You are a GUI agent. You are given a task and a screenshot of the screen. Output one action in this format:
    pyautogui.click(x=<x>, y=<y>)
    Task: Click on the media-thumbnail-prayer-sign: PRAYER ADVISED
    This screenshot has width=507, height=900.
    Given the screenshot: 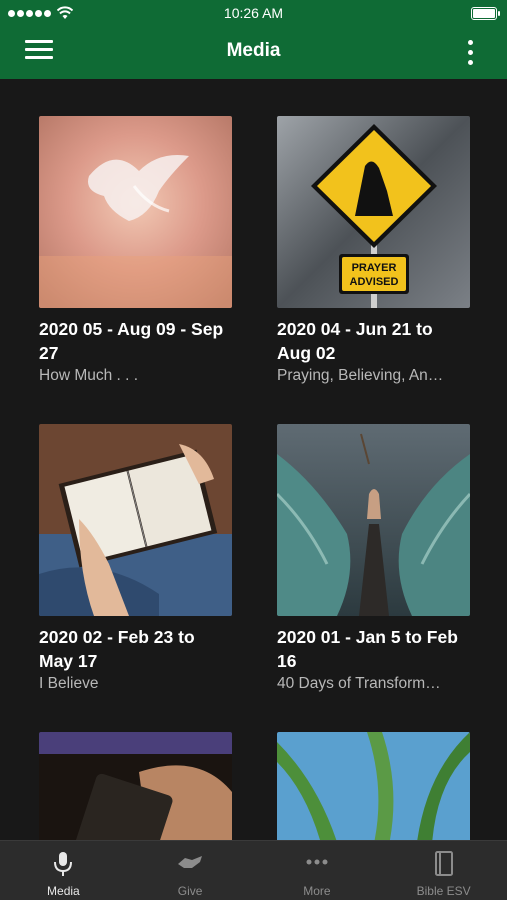 What is the action you would take?
    pyautogui.click(x=373, y=212)
    